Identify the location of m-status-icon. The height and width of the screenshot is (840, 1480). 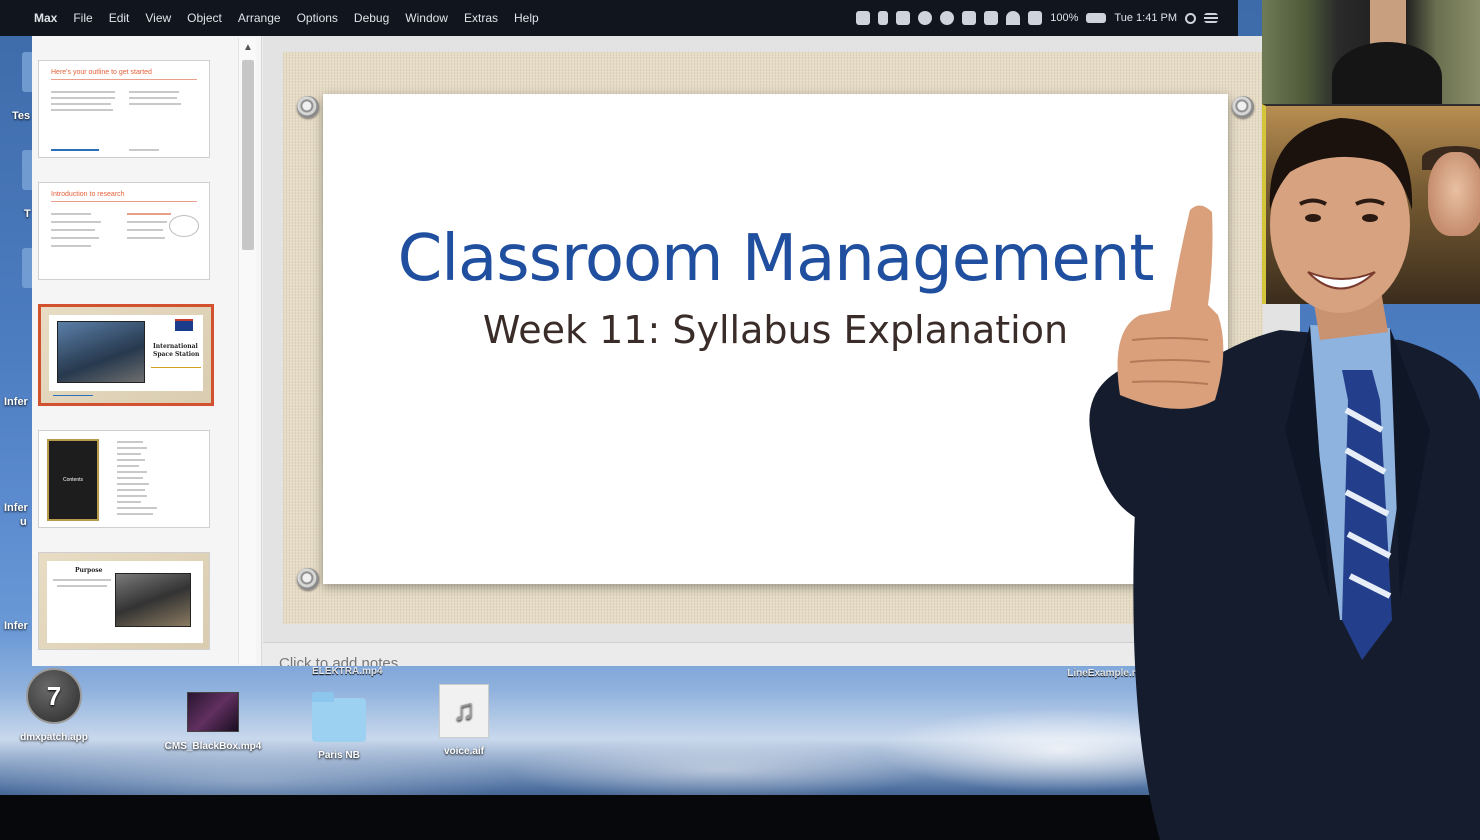
(947, 18).